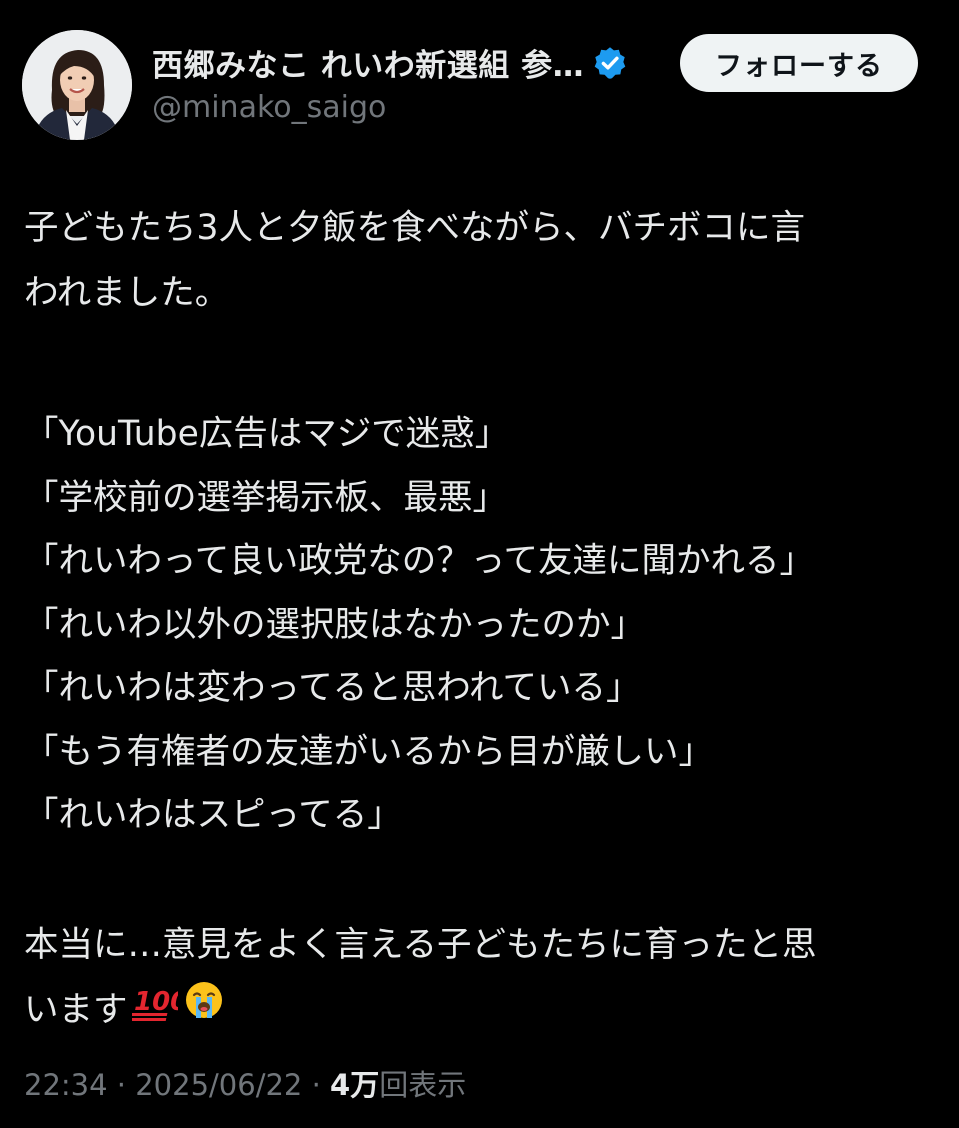 The height and width of the screenshot is (1128, 959). I want to click on quote-line: 「れいわは変わってると思われている」, so click(332, 688).